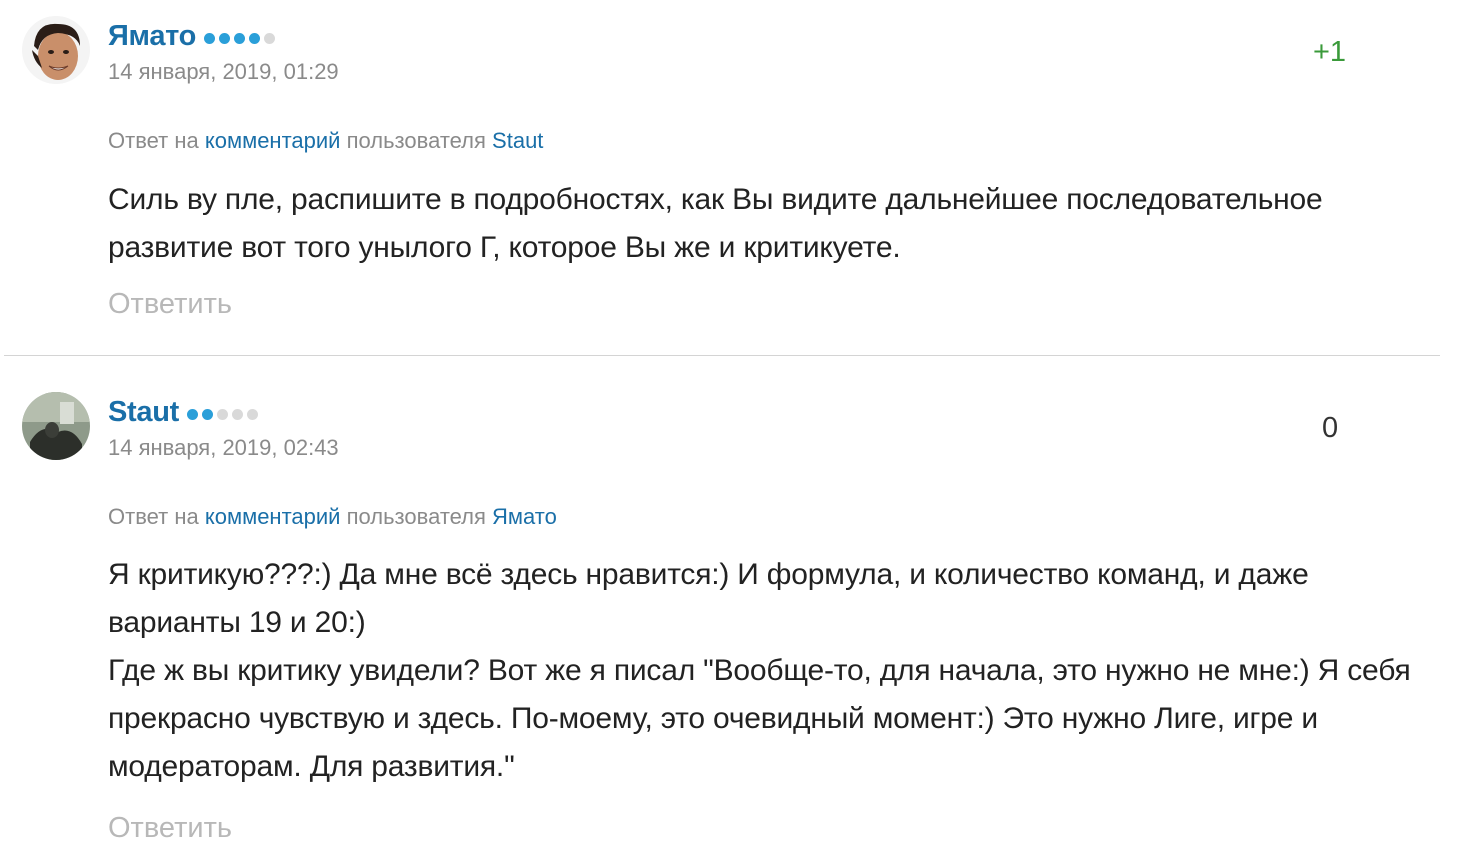 The height and width of the screenshot is (862, 1460). Describe the element at coordinates (524, 516) in the screenshot. I see `reply-user-link: Ямато` at that location.